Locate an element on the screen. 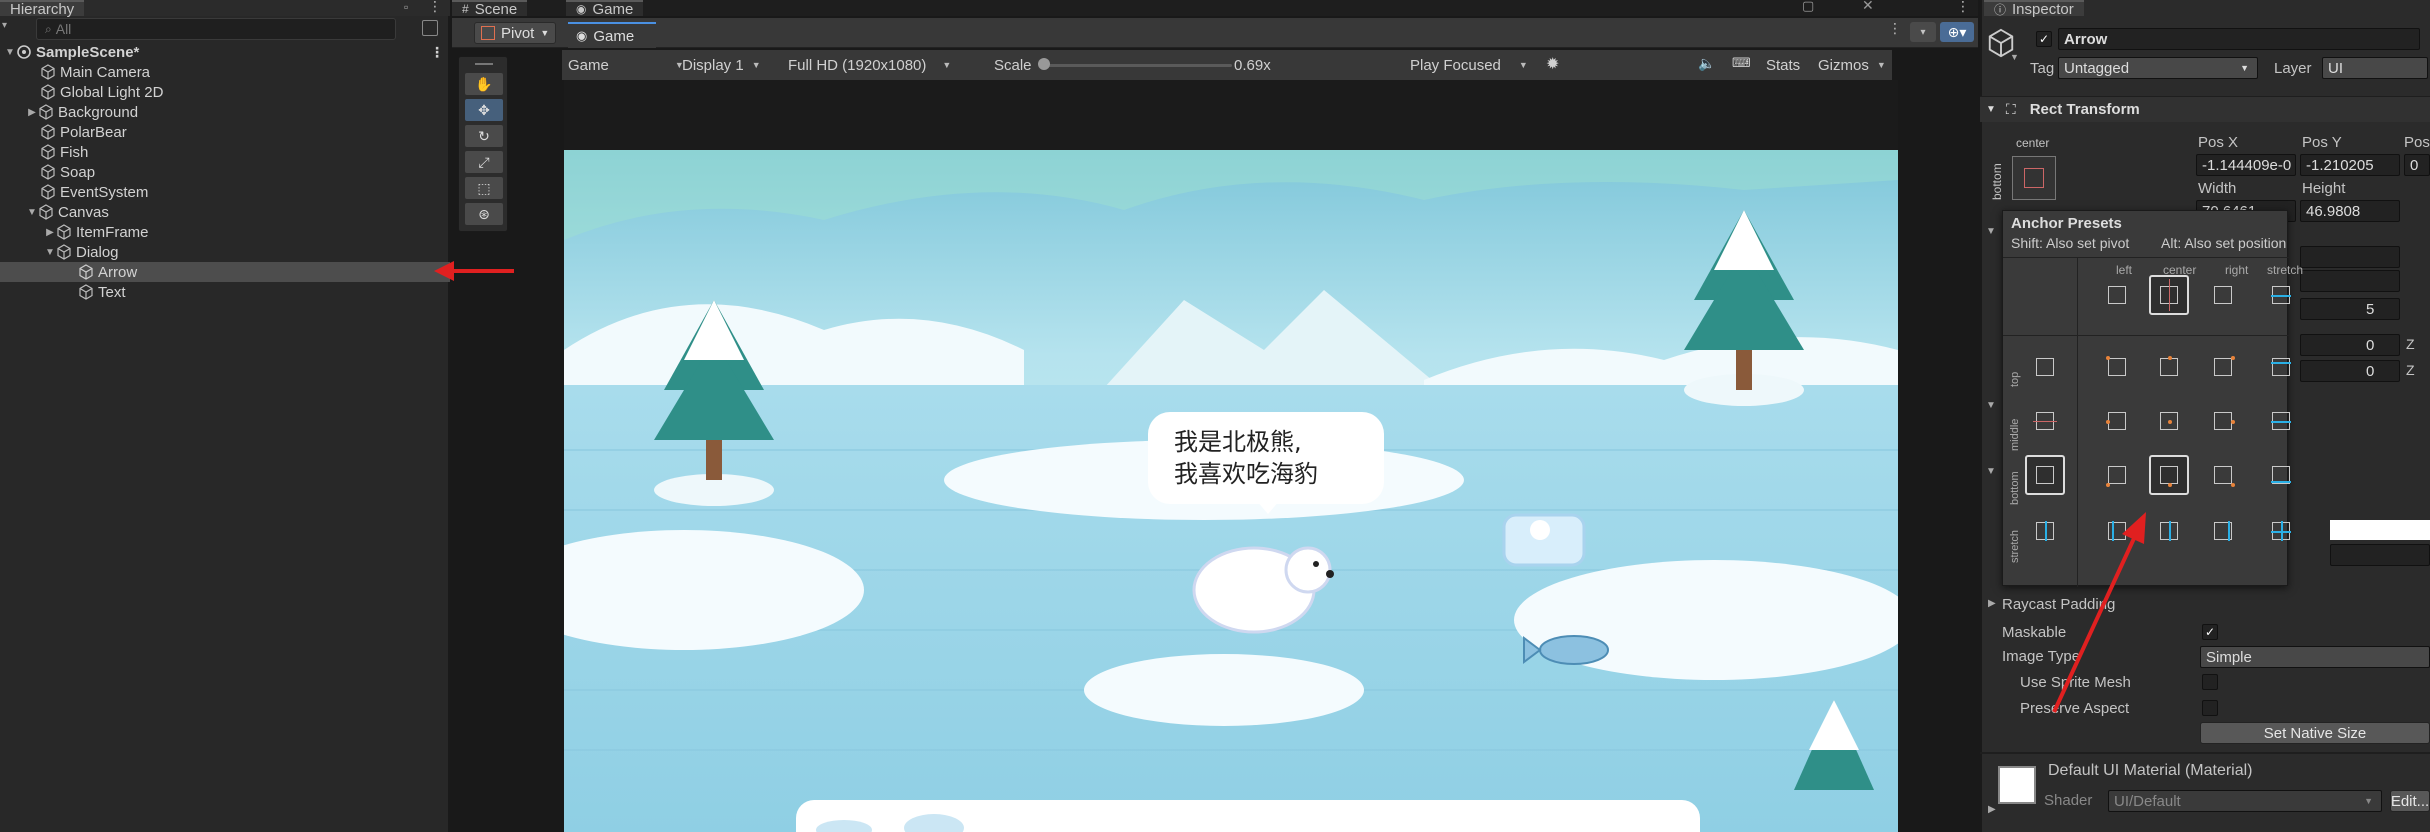  rotation-z-field: 0 is located at coordinates (2350, 345).